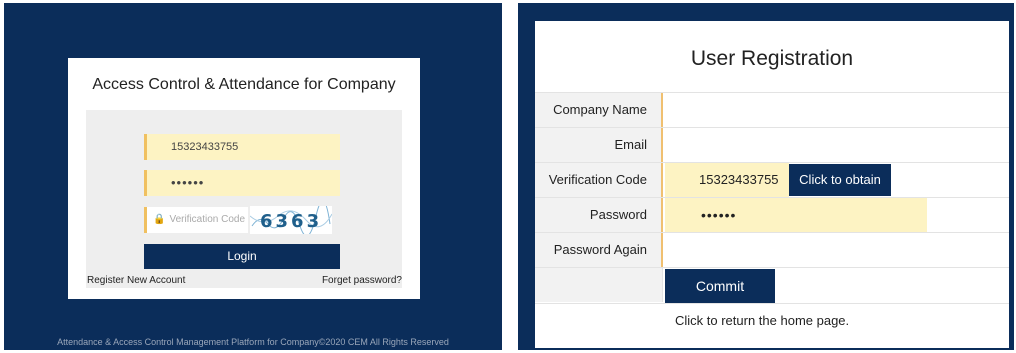 This screenshot has width=1016, height=353. I want to click on row-company-name: Company Name, so click(772, 109).